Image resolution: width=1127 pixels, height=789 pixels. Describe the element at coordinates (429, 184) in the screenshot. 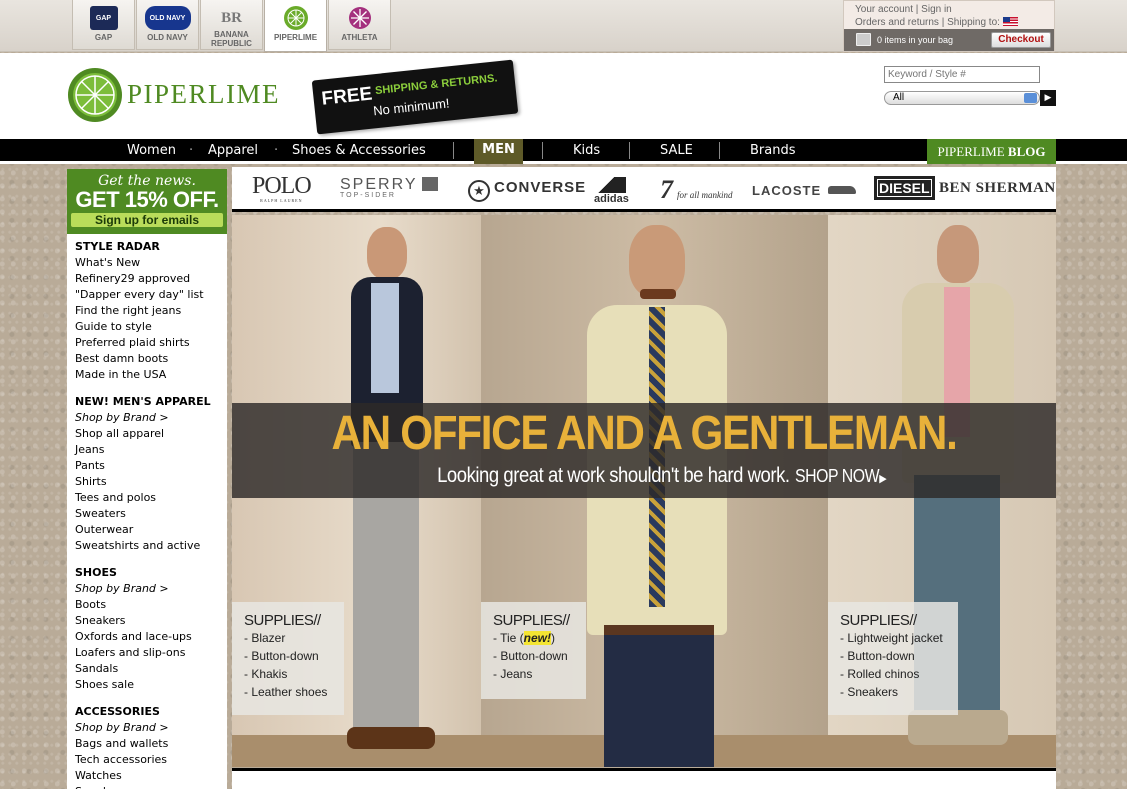

I see `sailboat-icon` at that location.